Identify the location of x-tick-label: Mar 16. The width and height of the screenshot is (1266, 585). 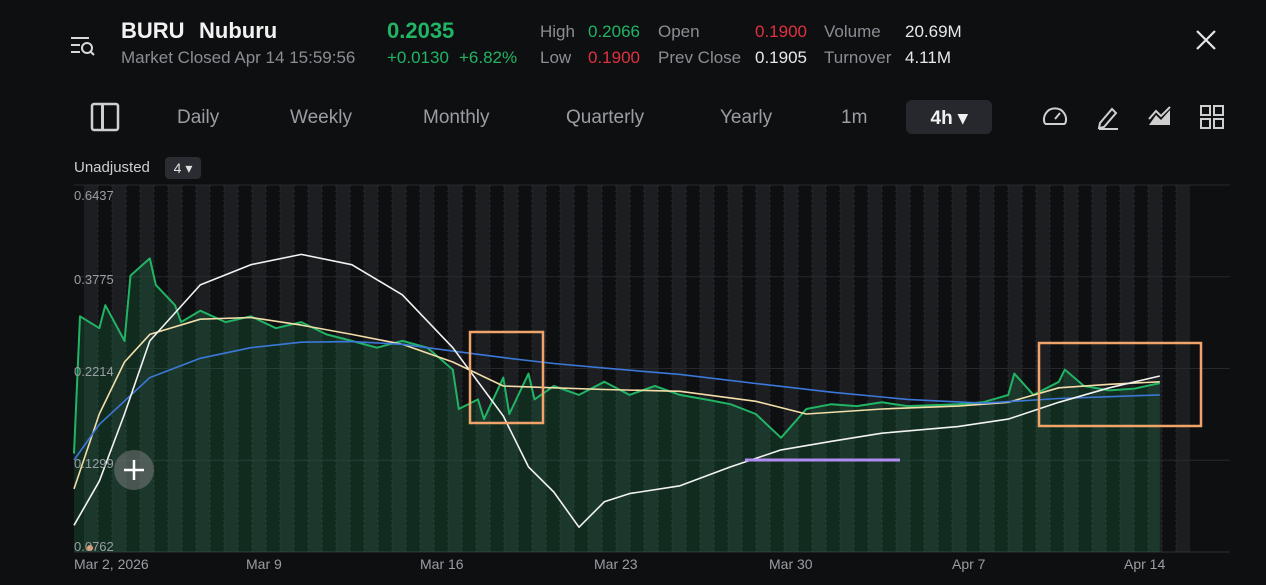
(442, 564).